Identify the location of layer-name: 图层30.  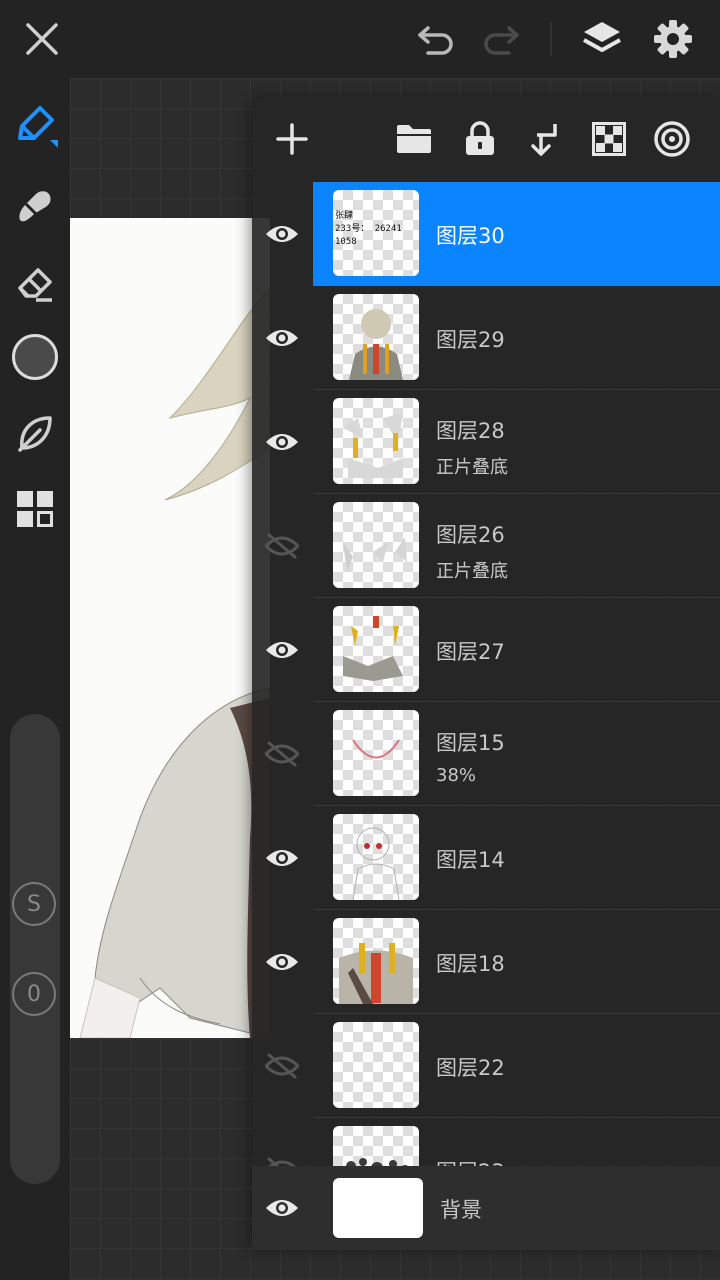
(470, 236).